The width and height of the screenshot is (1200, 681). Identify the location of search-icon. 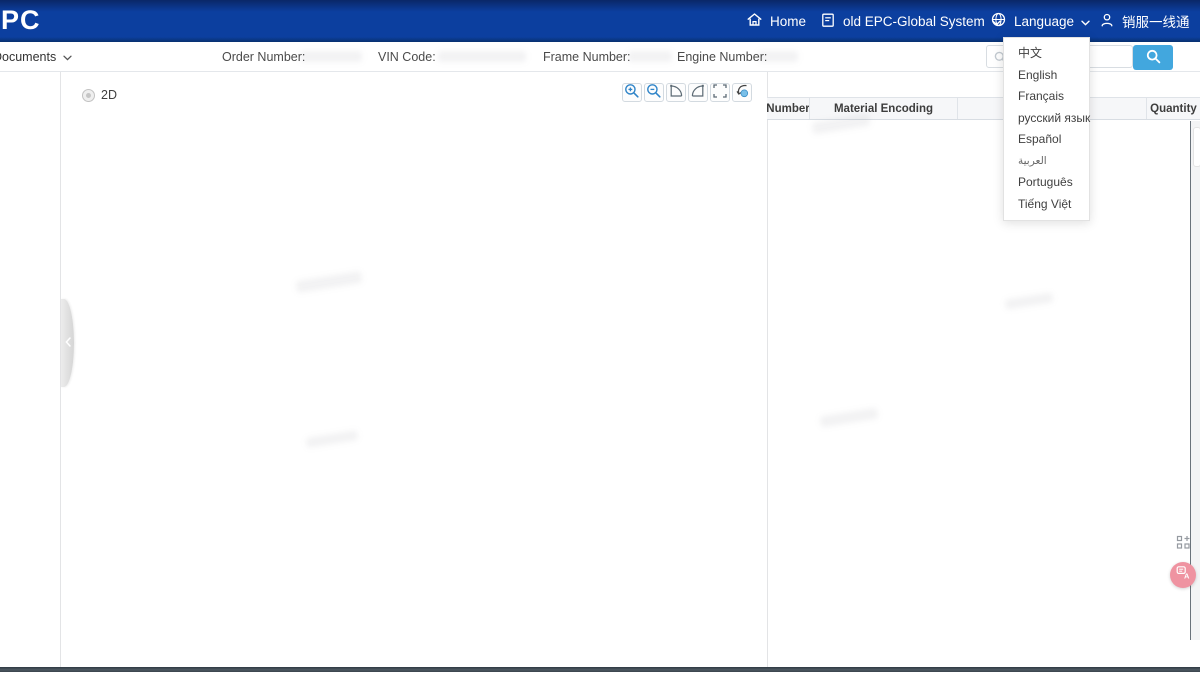
(1153, 58).